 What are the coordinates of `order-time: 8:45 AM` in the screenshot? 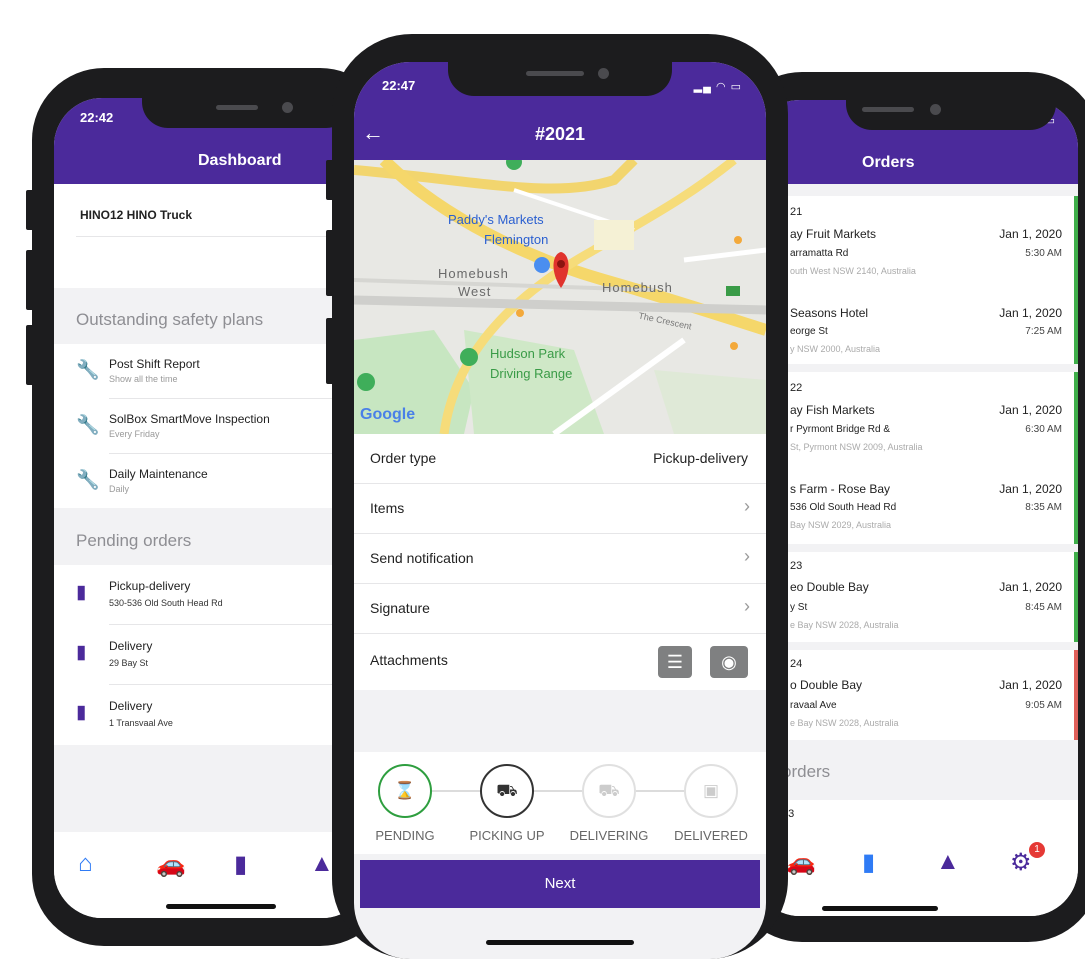 It's located at (1043, 607).